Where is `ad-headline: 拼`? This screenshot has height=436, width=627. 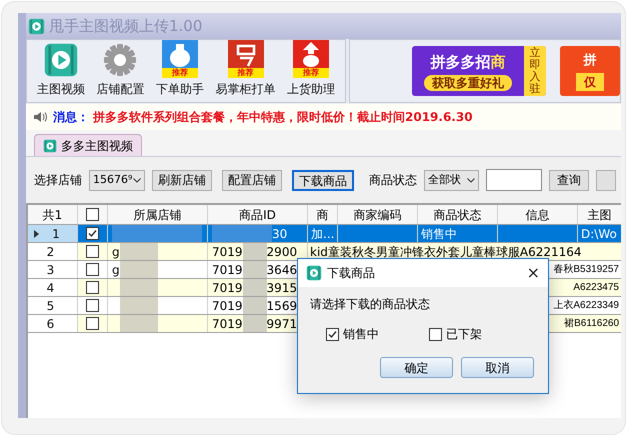 ad-headline: 拼 is located at coordinates (590, 61).